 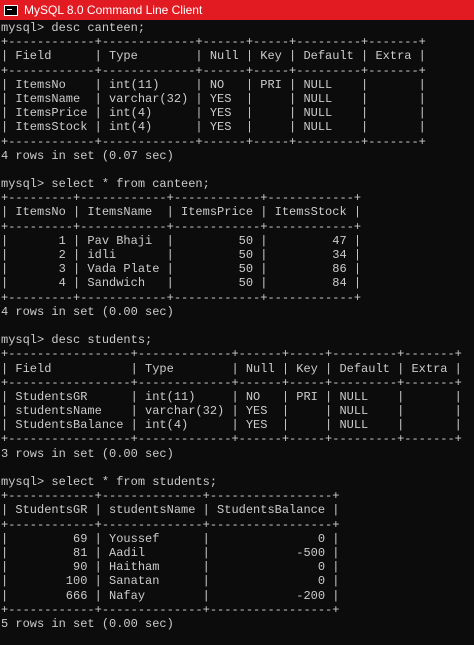 What do you see at coordinates (87, 453) in the screenshot?
I see `console-line: 3 rows in set (0.00 sec)` at bounding box center [87, 453].